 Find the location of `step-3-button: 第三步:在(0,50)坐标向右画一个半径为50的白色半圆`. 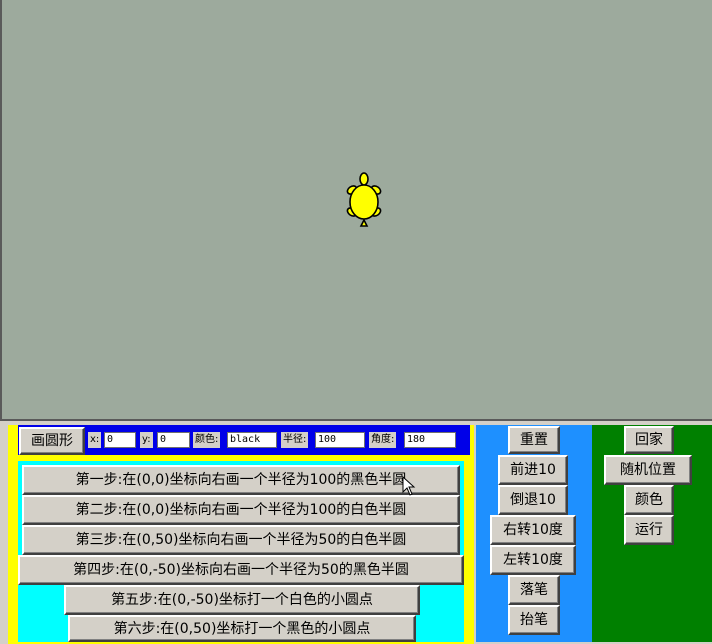

step-3-button: 第三步:在(0,50)坐标向右画一个半径为50的白色半圆 is located at coordinates (241, 540).